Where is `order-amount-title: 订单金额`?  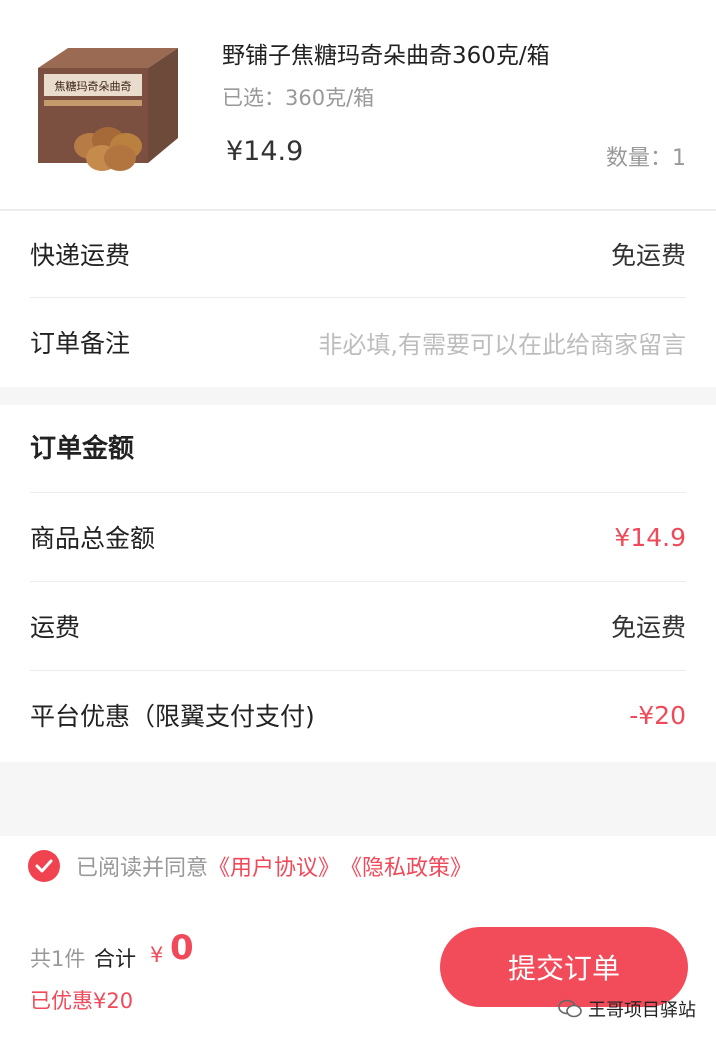
order-amount-title: 订单金额 is located at coordinates (82, 449).